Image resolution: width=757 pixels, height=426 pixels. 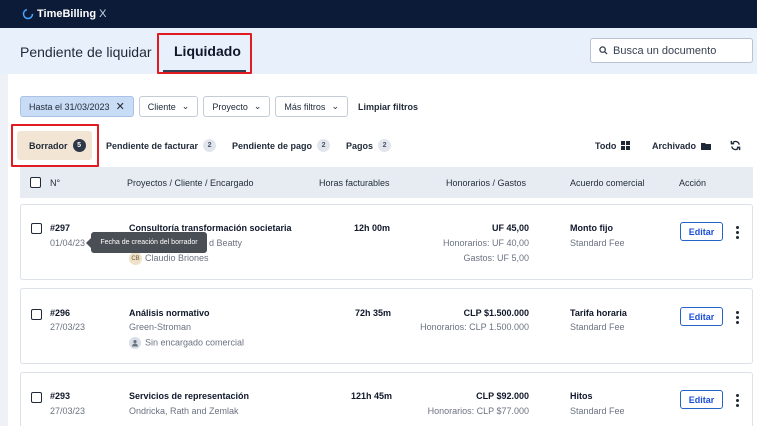 I want to click on refresh-button, so click(x=735, y=145).